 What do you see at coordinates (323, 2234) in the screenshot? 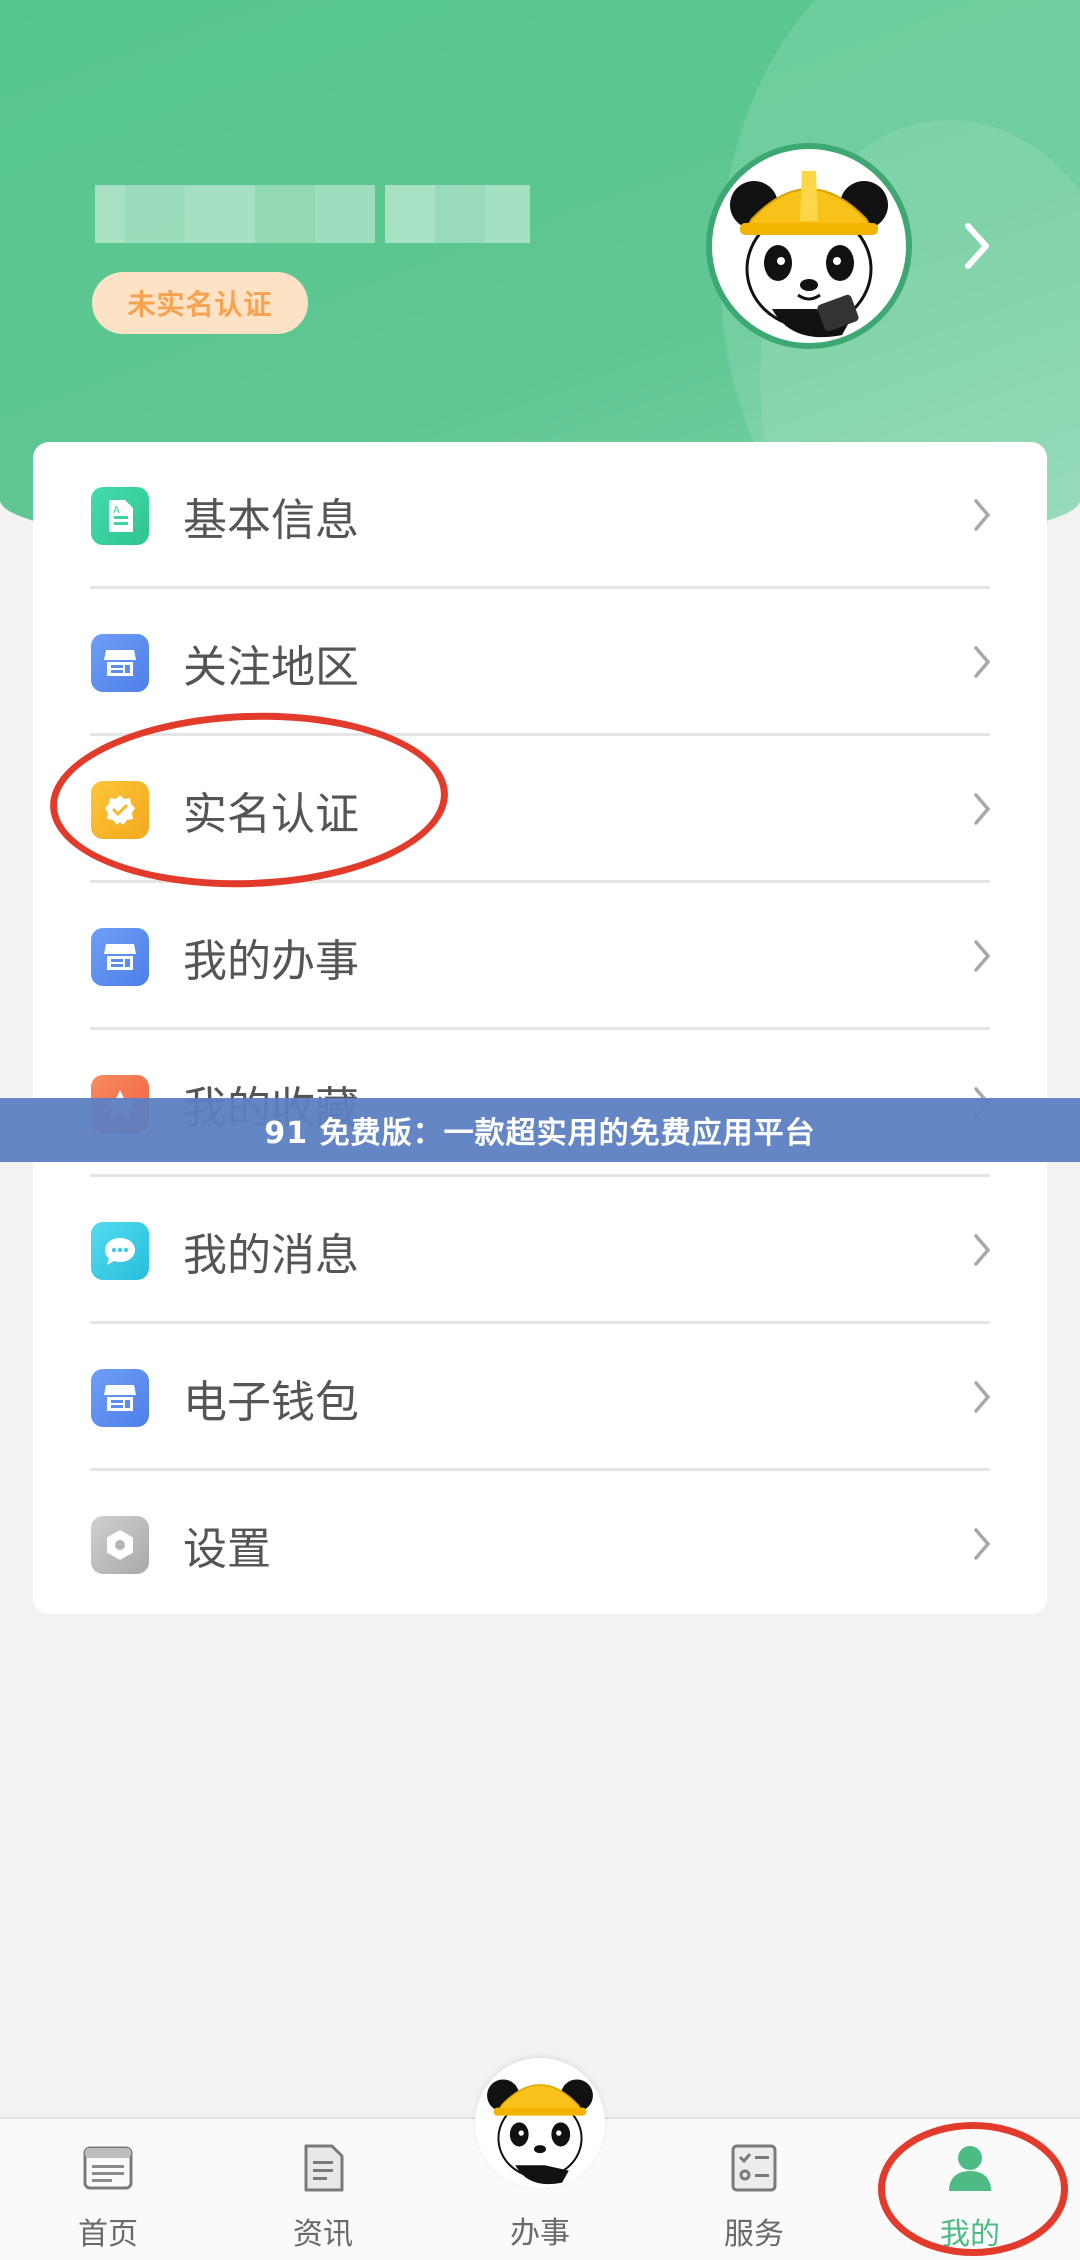
I see `tab-label: 资讯` at bounding box center [323, 2234].